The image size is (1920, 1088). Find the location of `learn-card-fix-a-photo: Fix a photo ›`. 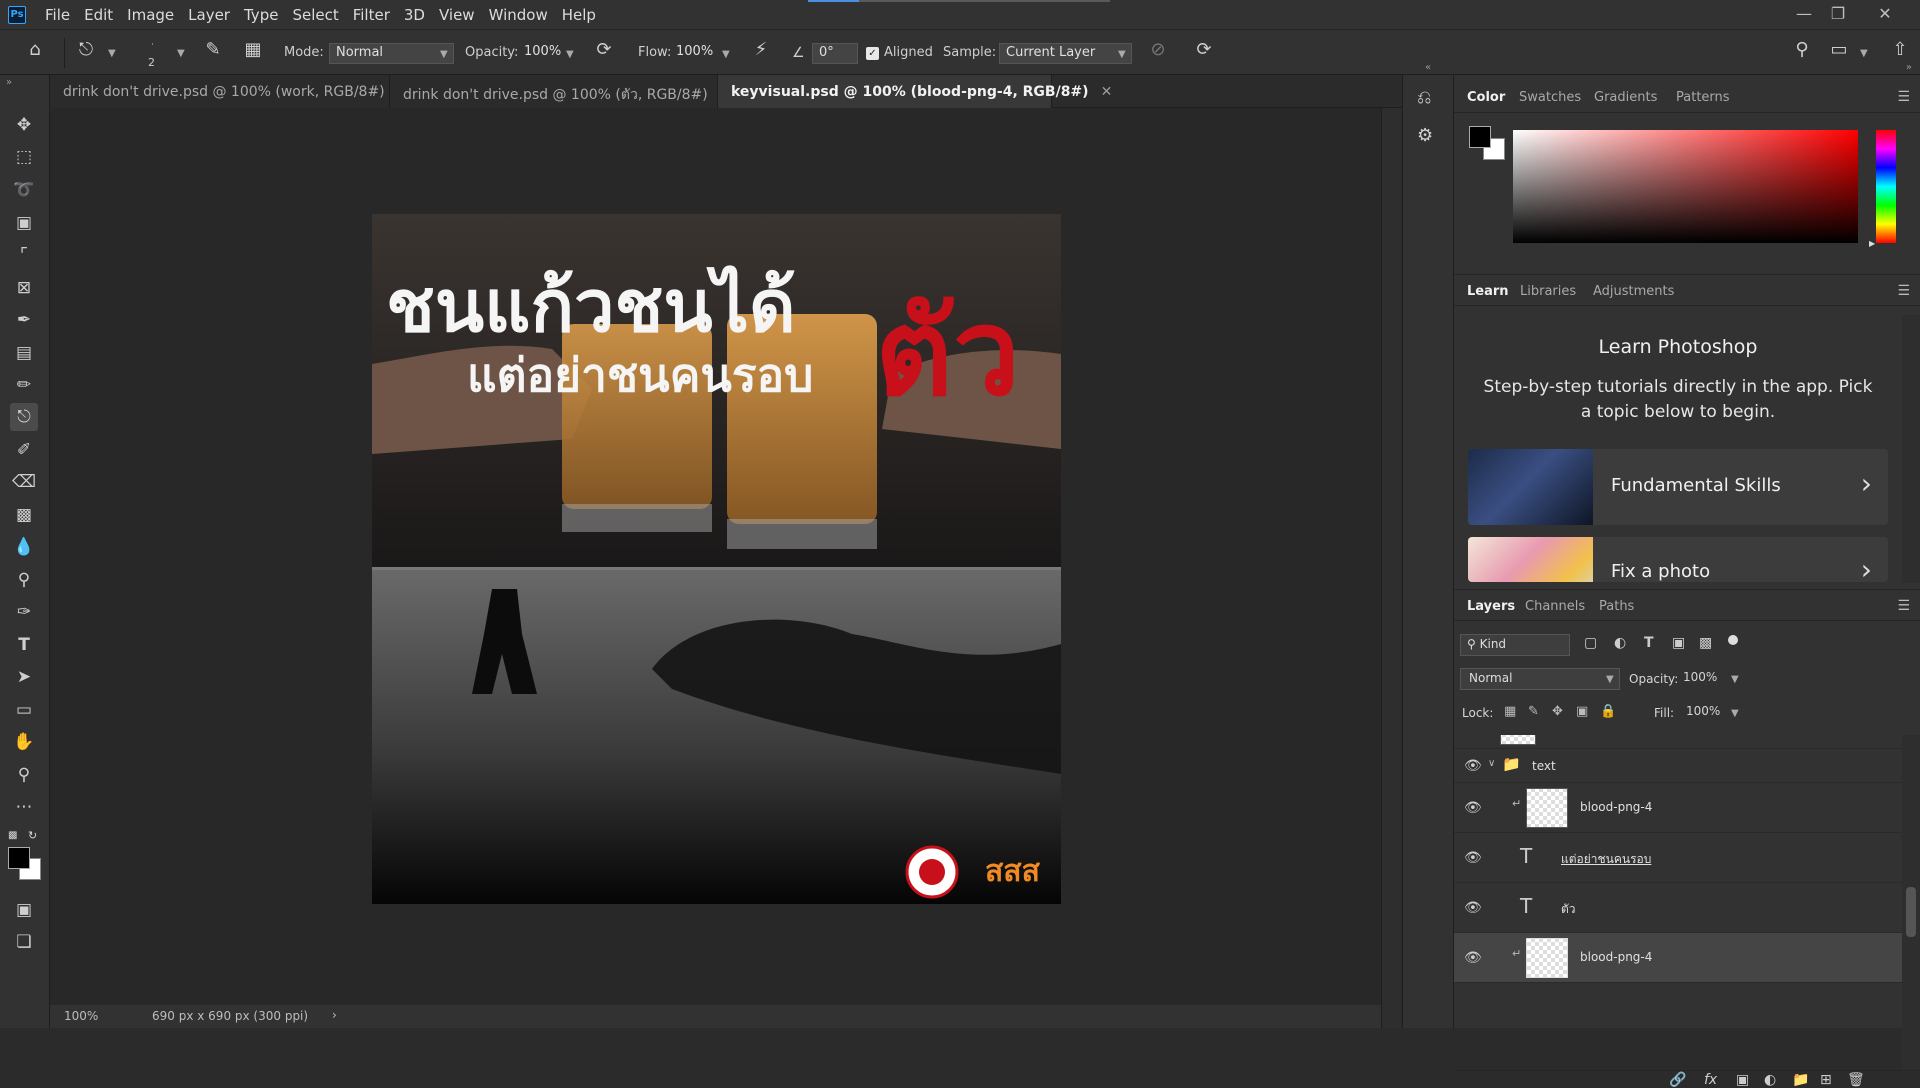

learn-card-fix-a-photo: Fix a photo › is located at coordinates (1678, 559).